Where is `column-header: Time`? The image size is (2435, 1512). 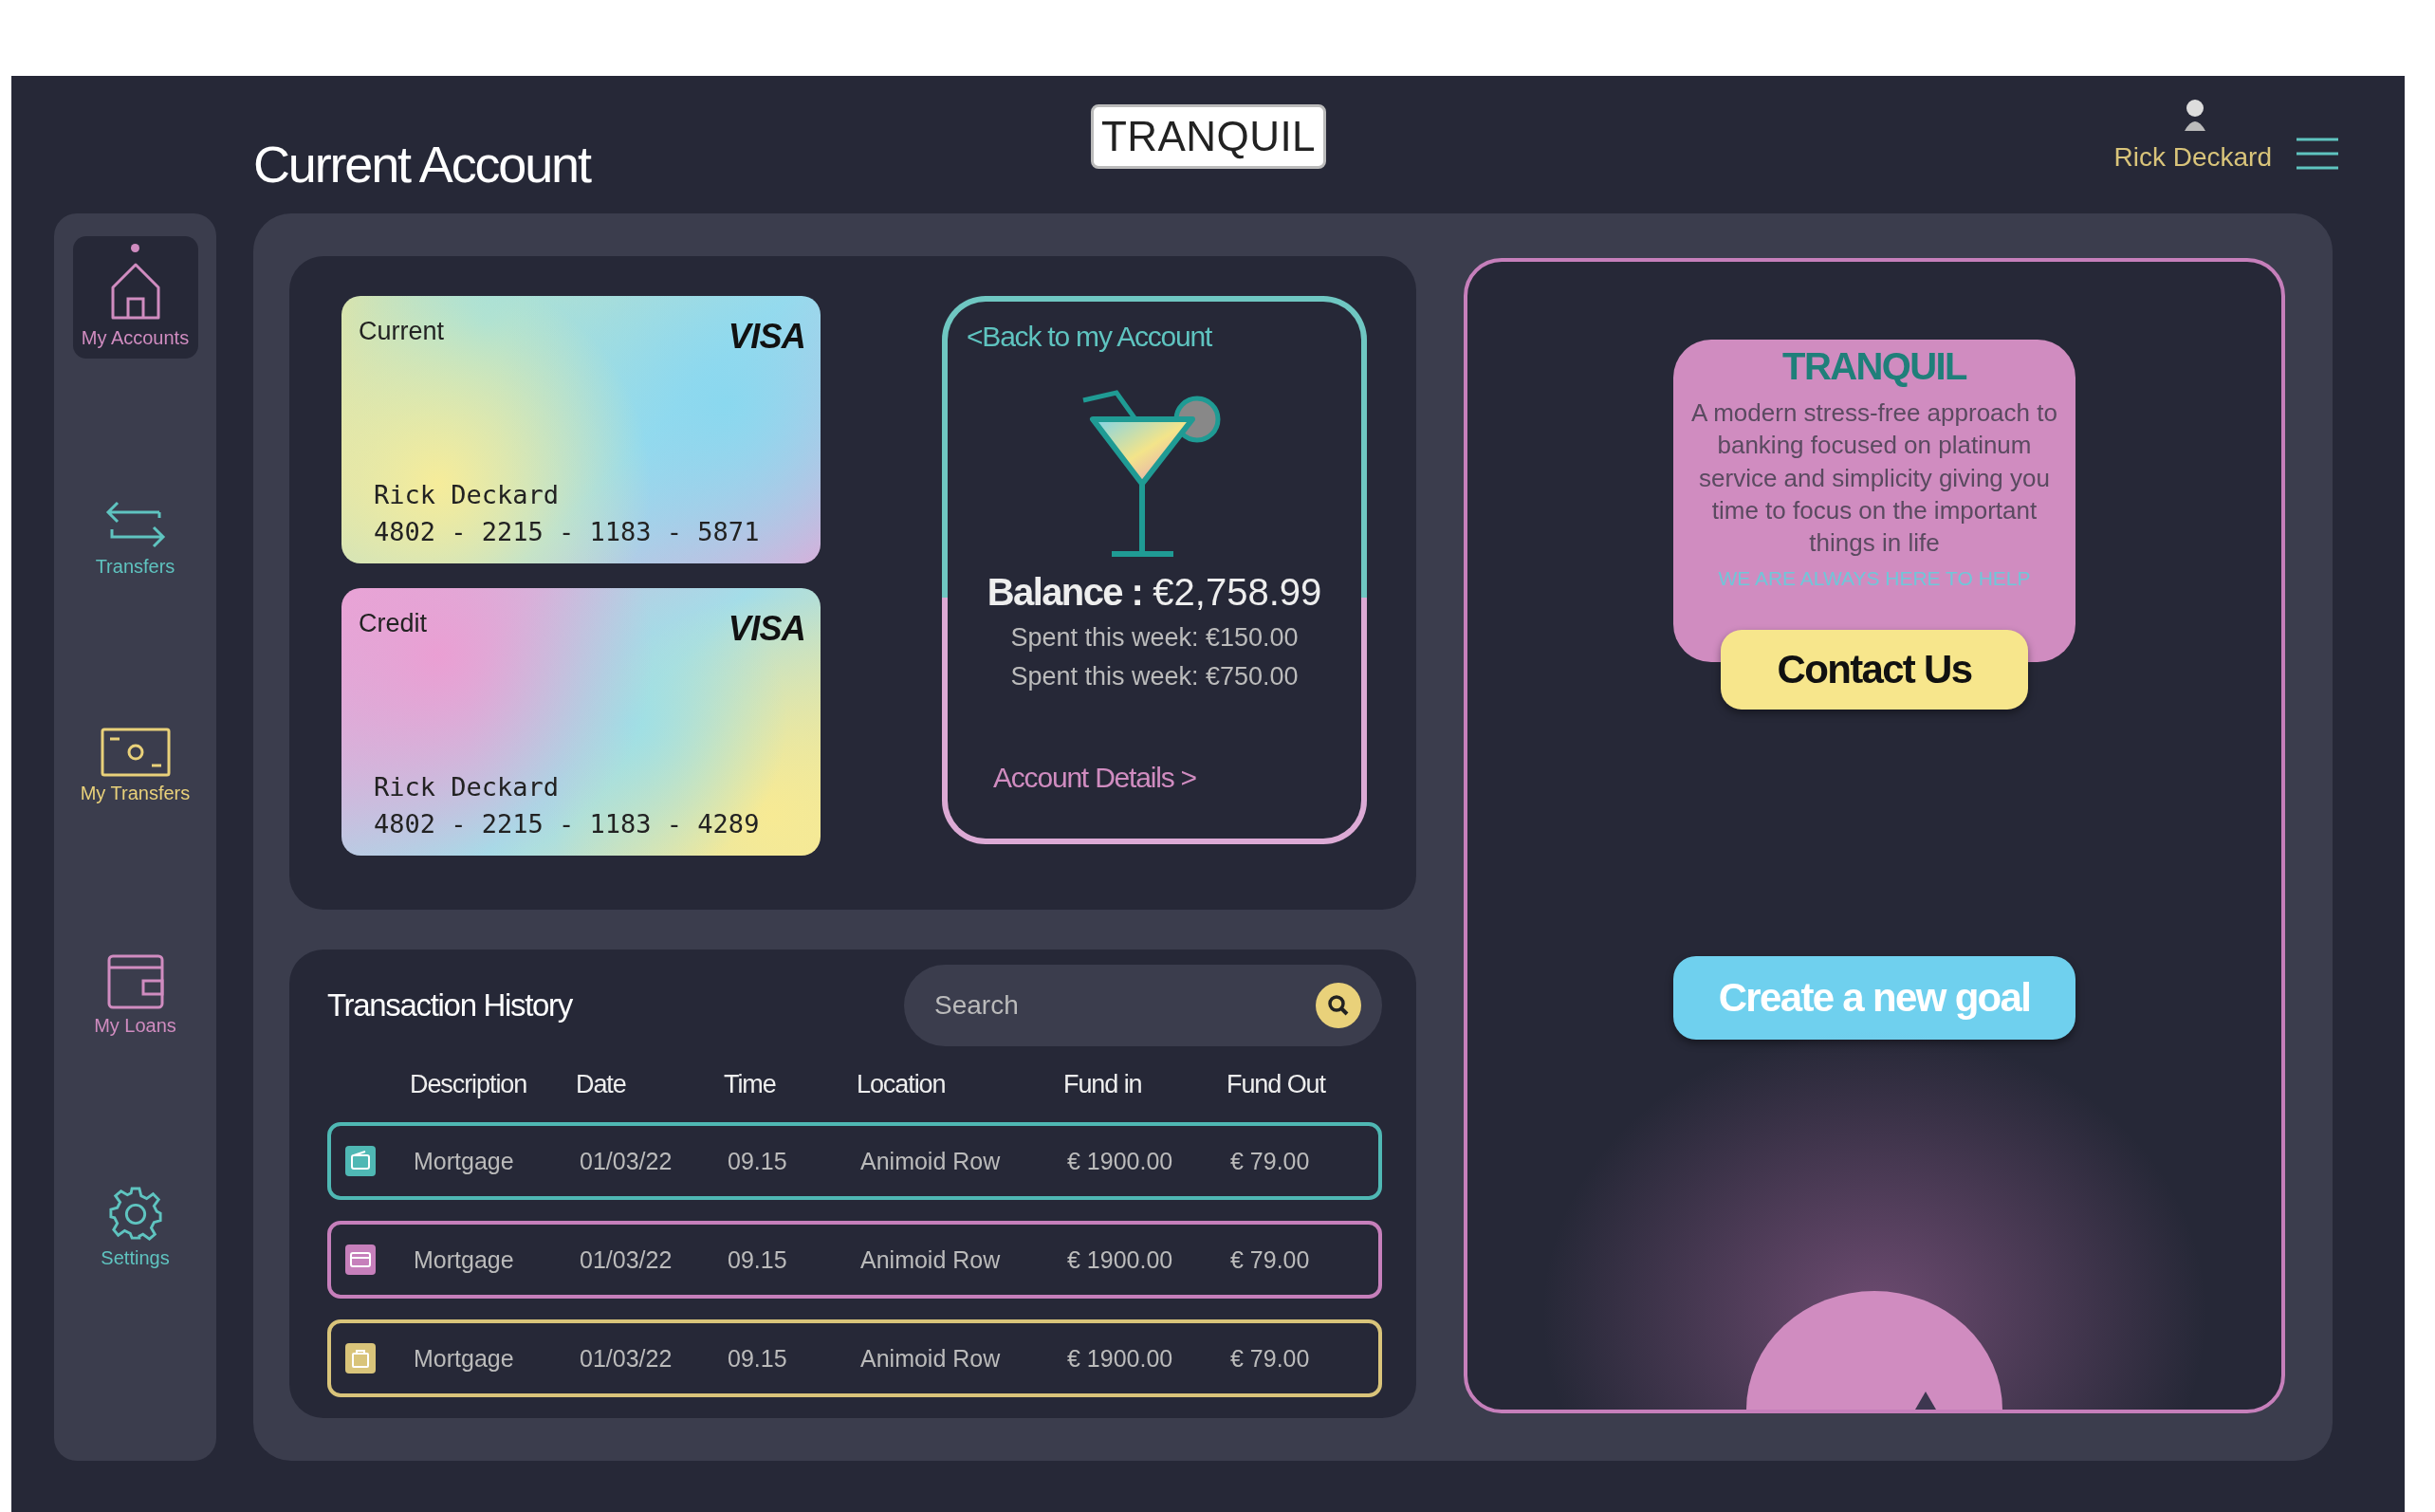 column-header: Time is located at coordinates (790, 1084).